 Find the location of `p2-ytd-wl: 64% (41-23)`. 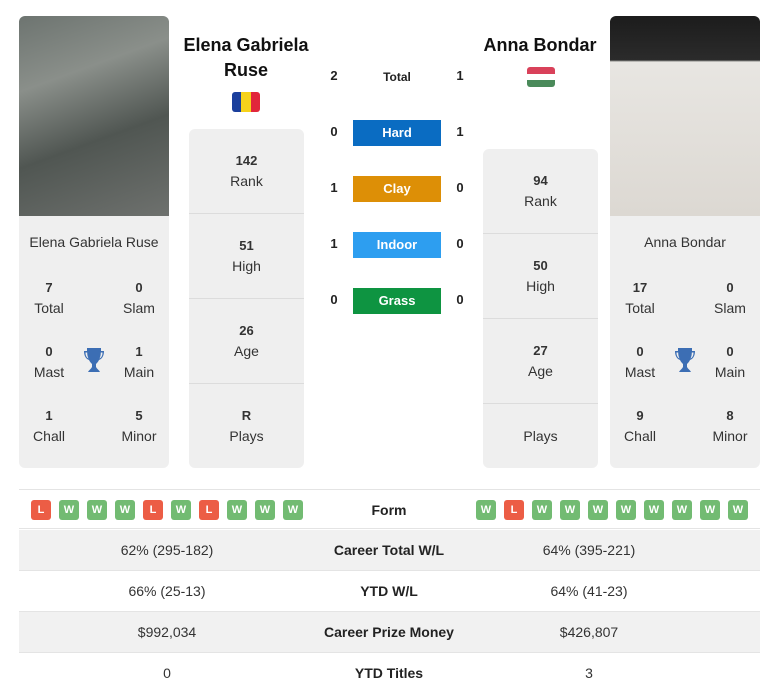

p2-ytd-wl: 64% (41-23) is located at coordinates (589, 591).